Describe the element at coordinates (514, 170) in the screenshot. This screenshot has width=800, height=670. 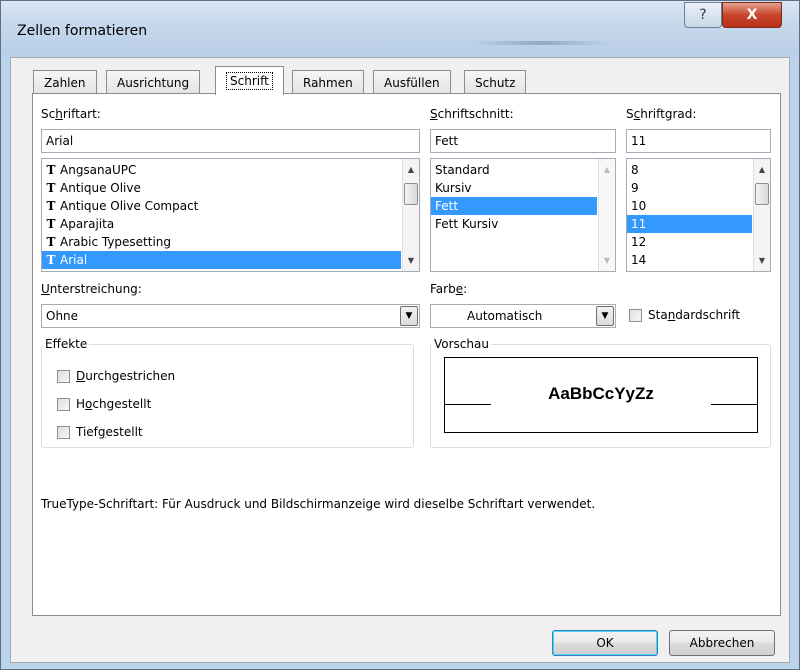
I see `list-item: Standard` at that location.